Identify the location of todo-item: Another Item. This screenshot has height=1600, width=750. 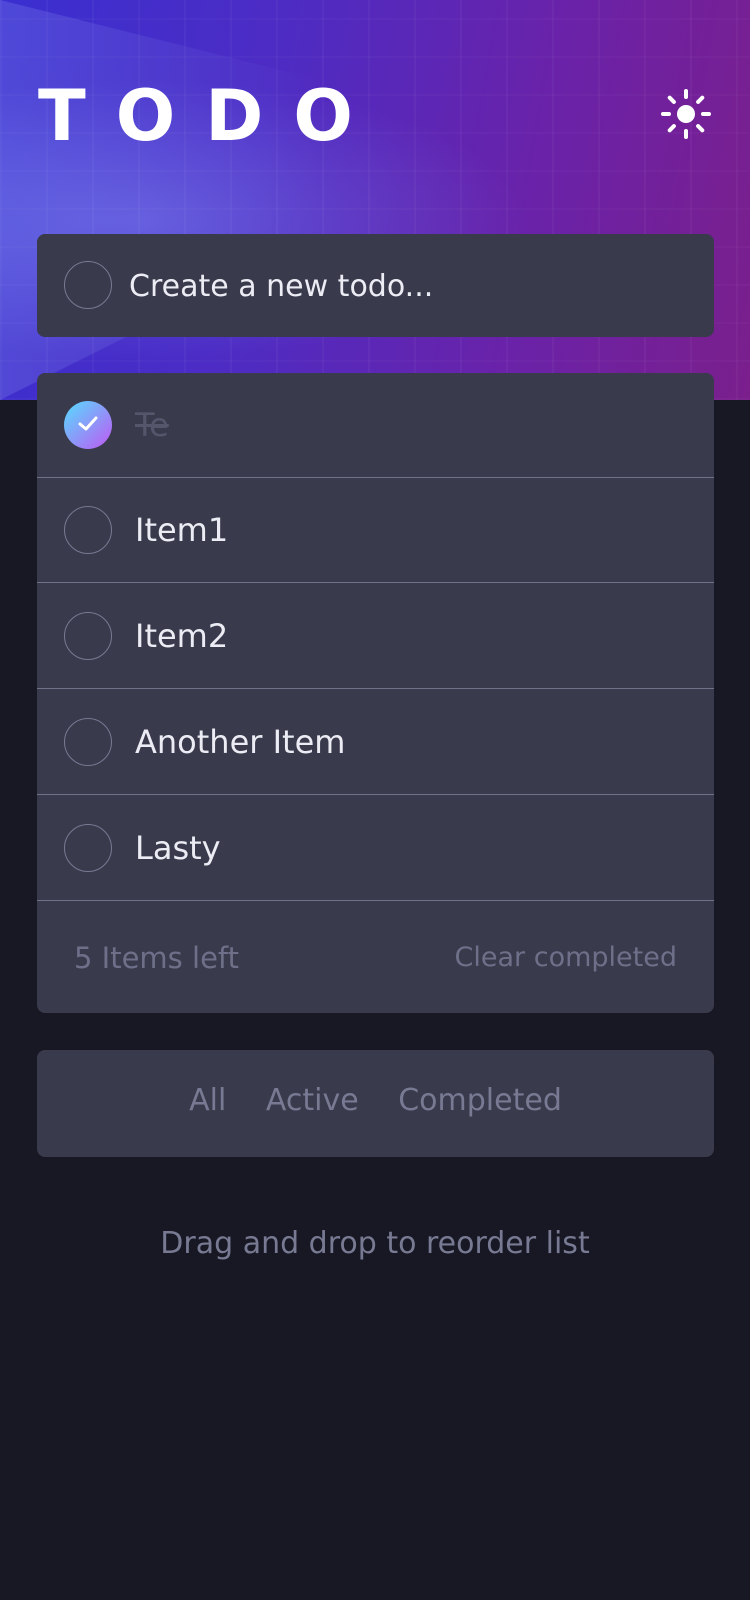
(375, 742).